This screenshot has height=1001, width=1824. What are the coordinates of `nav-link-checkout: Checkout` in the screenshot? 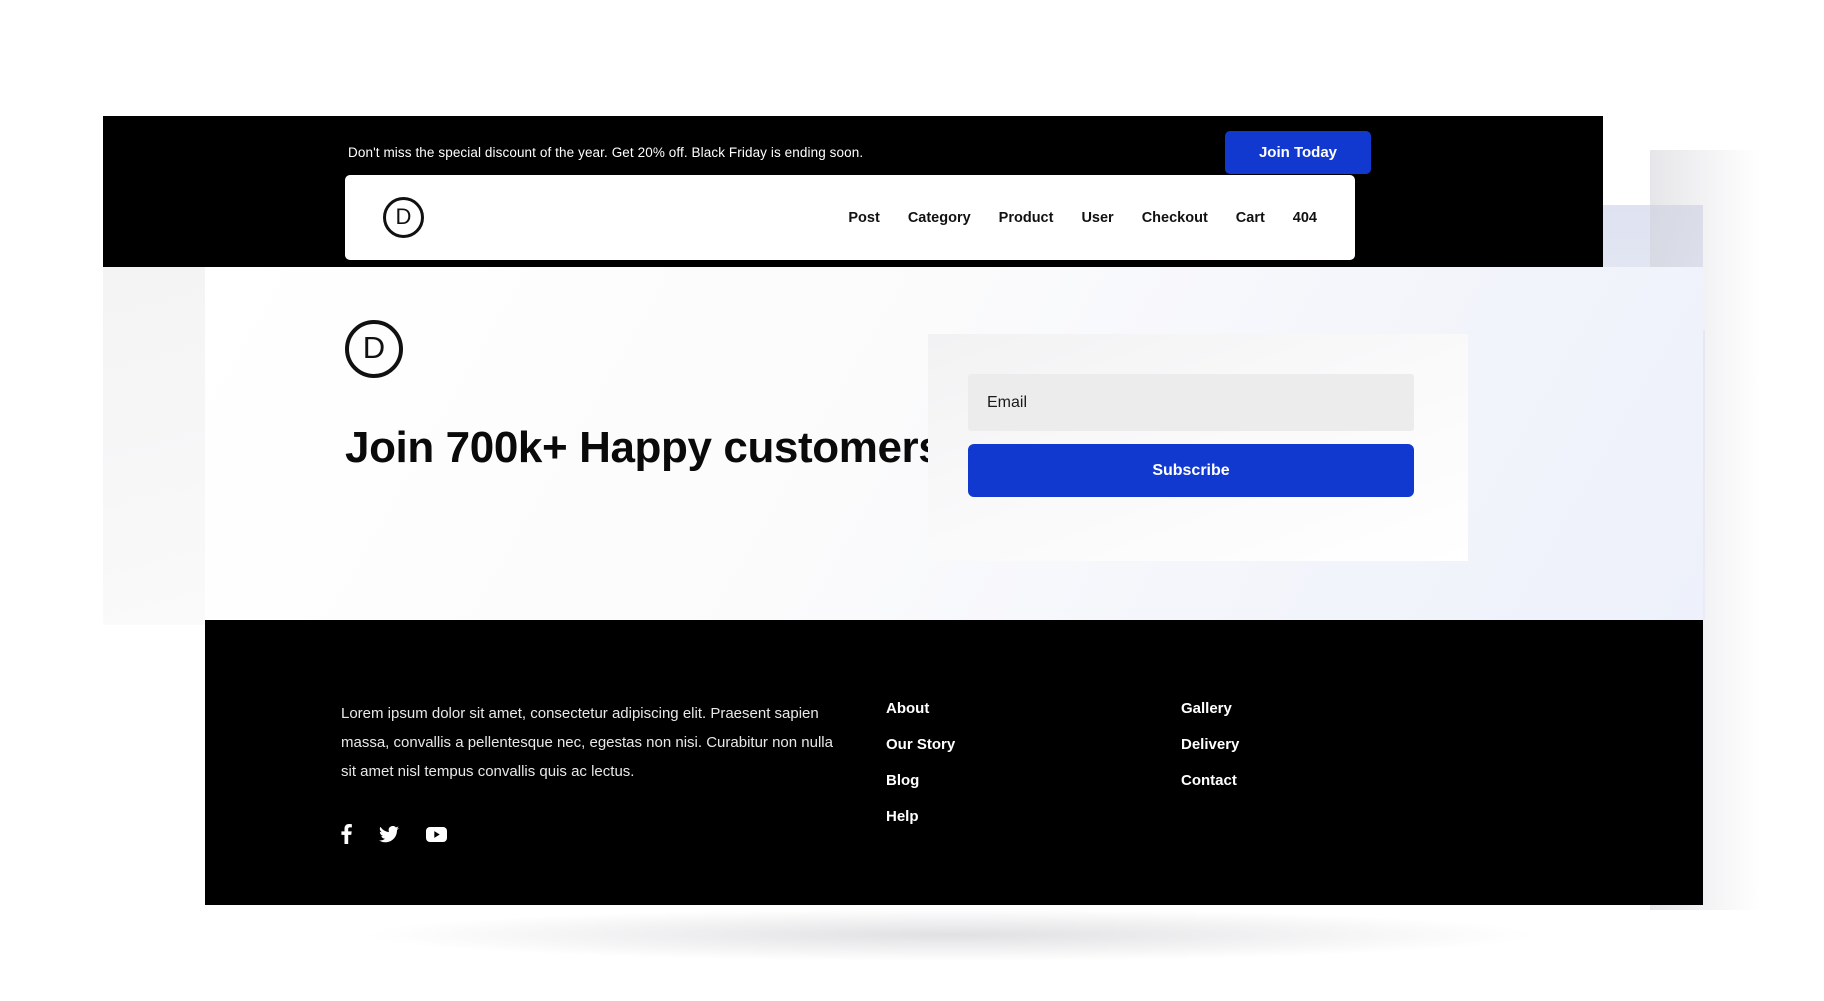 It's located at (1175, 218).